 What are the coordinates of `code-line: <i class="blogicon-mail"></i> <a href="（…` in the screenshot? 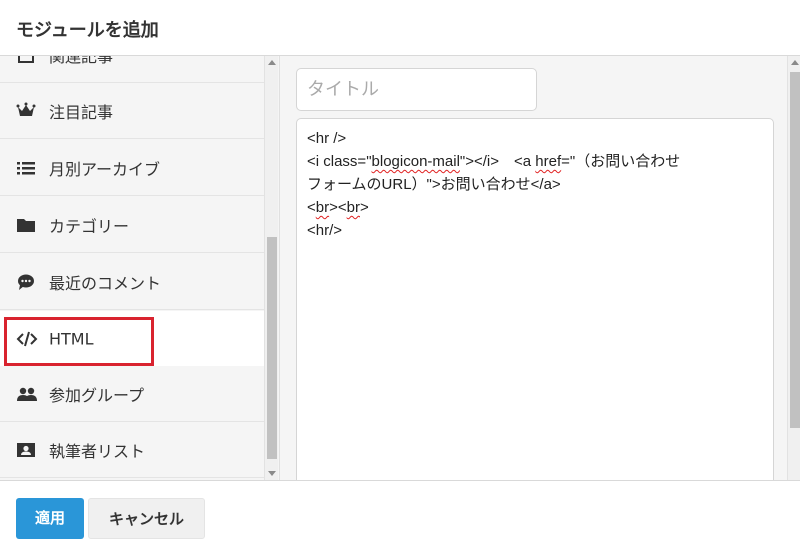 It's located at (535, 161).